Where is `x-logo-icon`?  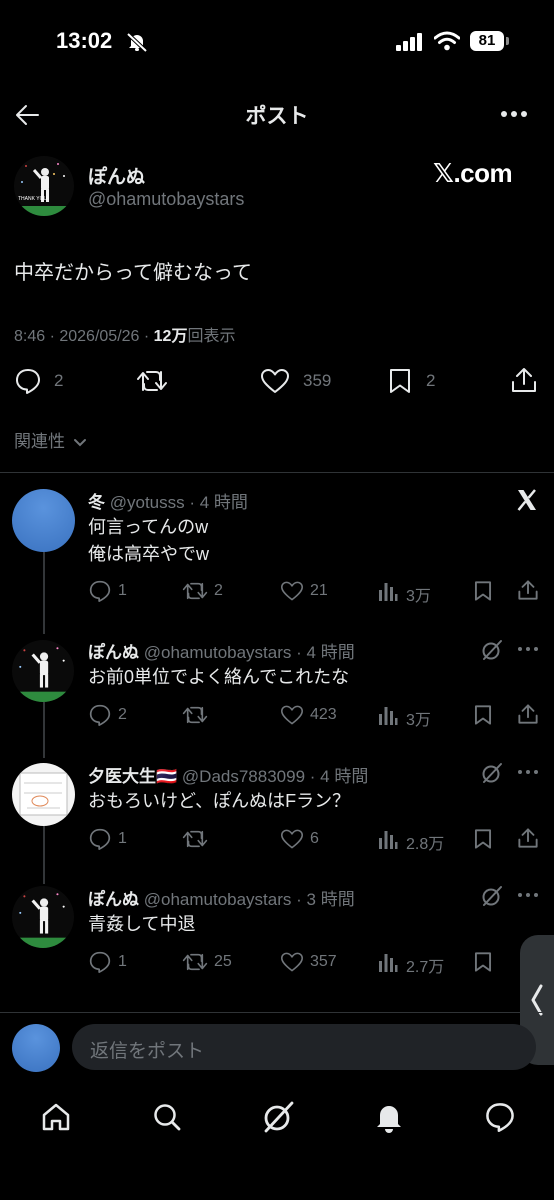 x-logo-icon is located at coordinates (526, 500).